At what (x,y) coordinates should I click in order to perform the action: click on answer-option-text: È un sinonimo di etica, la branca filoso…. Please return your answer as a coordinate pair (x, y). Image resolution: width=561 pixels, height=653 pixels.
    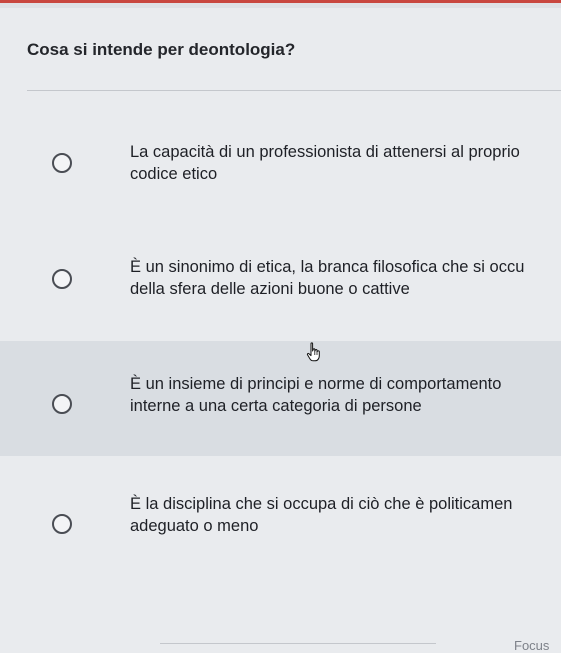
    Looking at the image, I should click on (345, 278).